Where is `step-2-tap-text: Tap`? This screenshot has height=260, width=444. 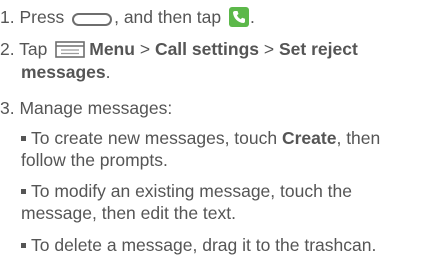
step-2-tap-text: Tap is located at coordinates (33, 49).